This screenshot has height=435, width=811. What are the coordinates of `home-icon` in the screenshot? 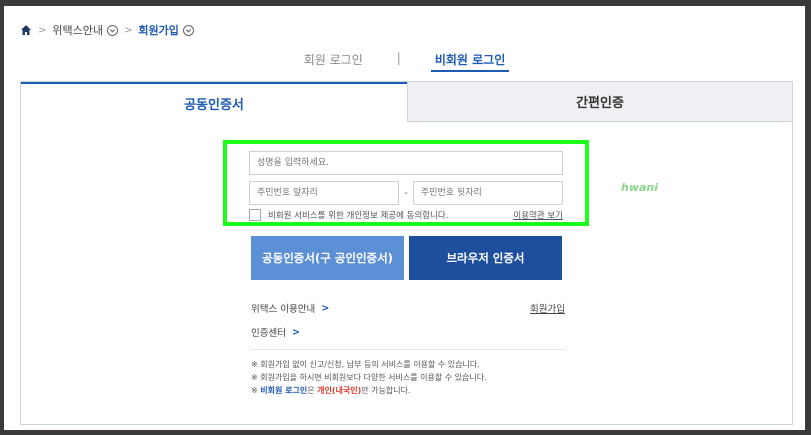 It's located at (26, 30).